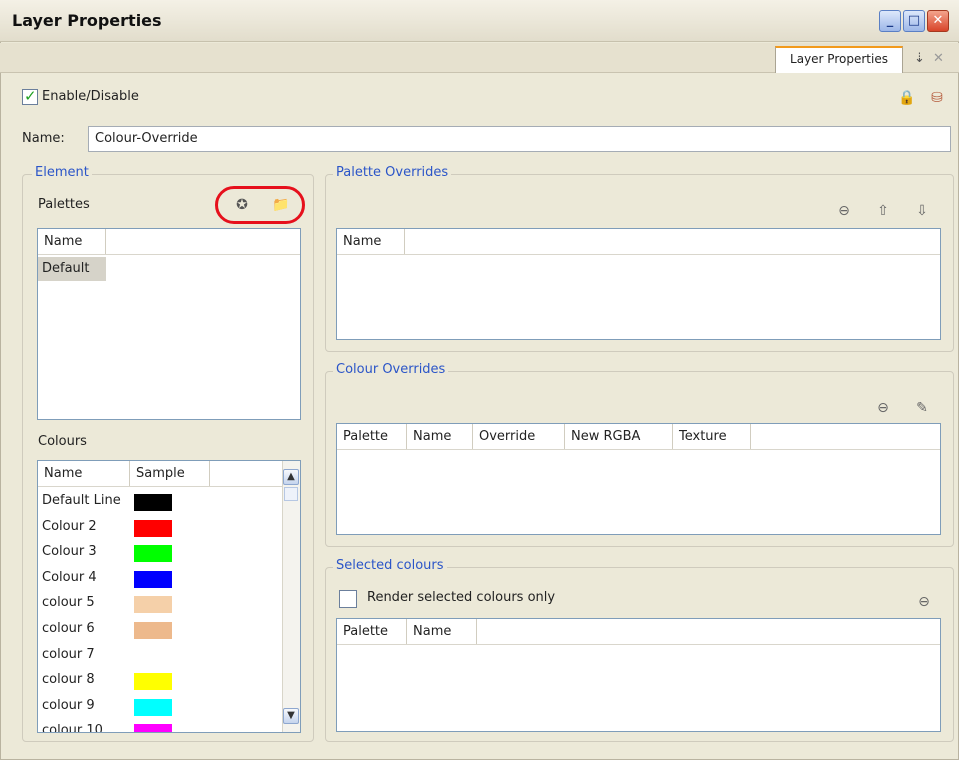 Image resolution: width=959 pixels, height=760 pixels. Describe the element at coordinates (146, 138) in the screenshot. I see `name-field-value: Colour-Override` at that location.